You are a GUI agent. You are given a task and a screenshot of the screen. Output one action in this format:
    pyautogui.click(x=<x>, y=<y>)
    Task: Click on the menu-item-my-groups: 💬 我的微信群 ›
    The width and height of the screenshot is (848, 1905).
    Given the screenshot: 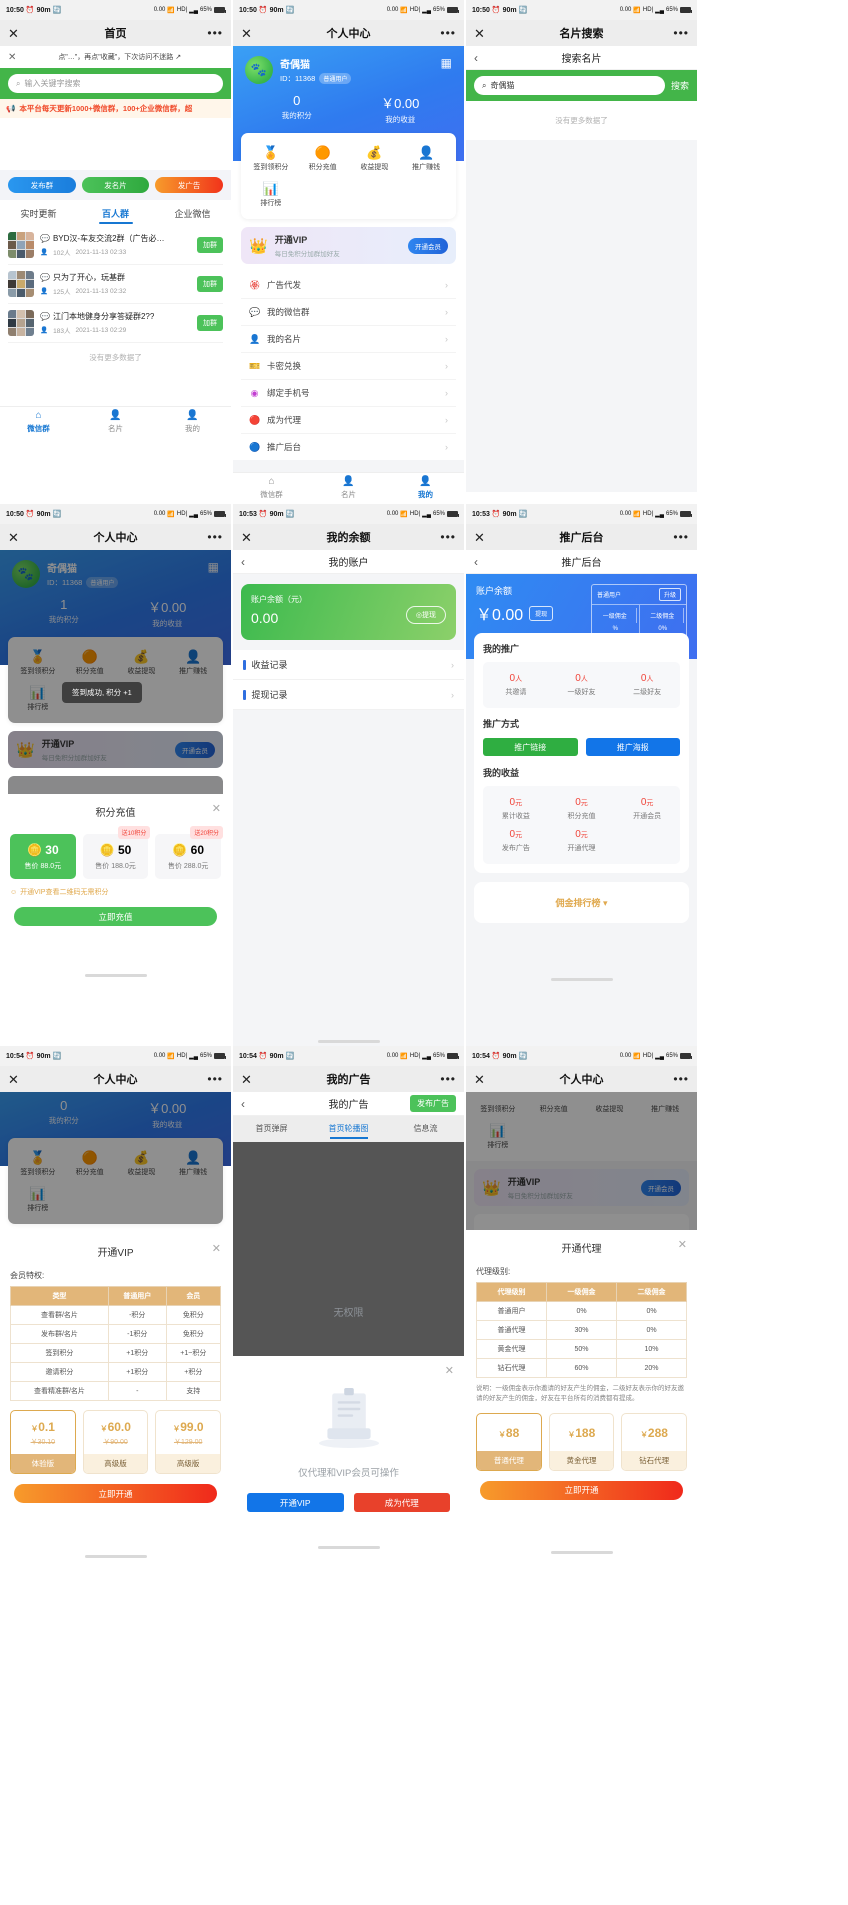 What is the action you would take?
    pyautogui.click(x=348, y=312)
    